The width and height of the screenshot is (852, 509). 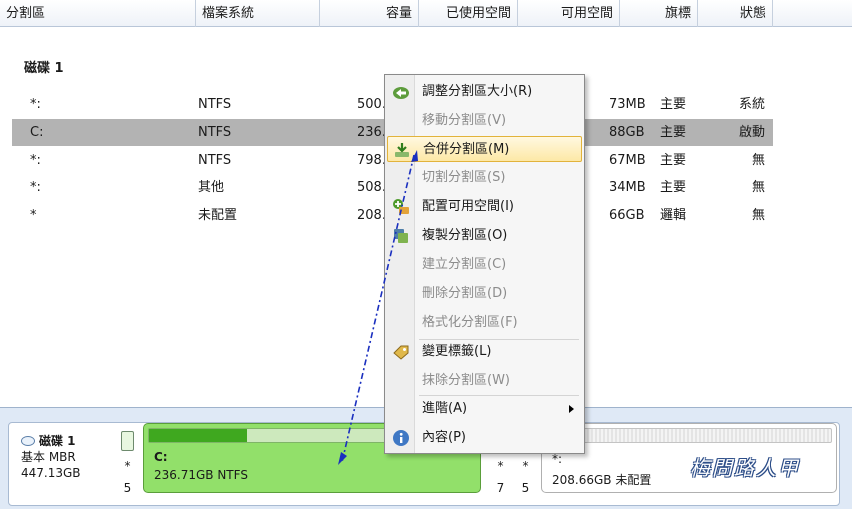 What do you see at coordinates (33, 215) in the screenshot?
I see `partition-name: *` at bounding box center [33, 215].